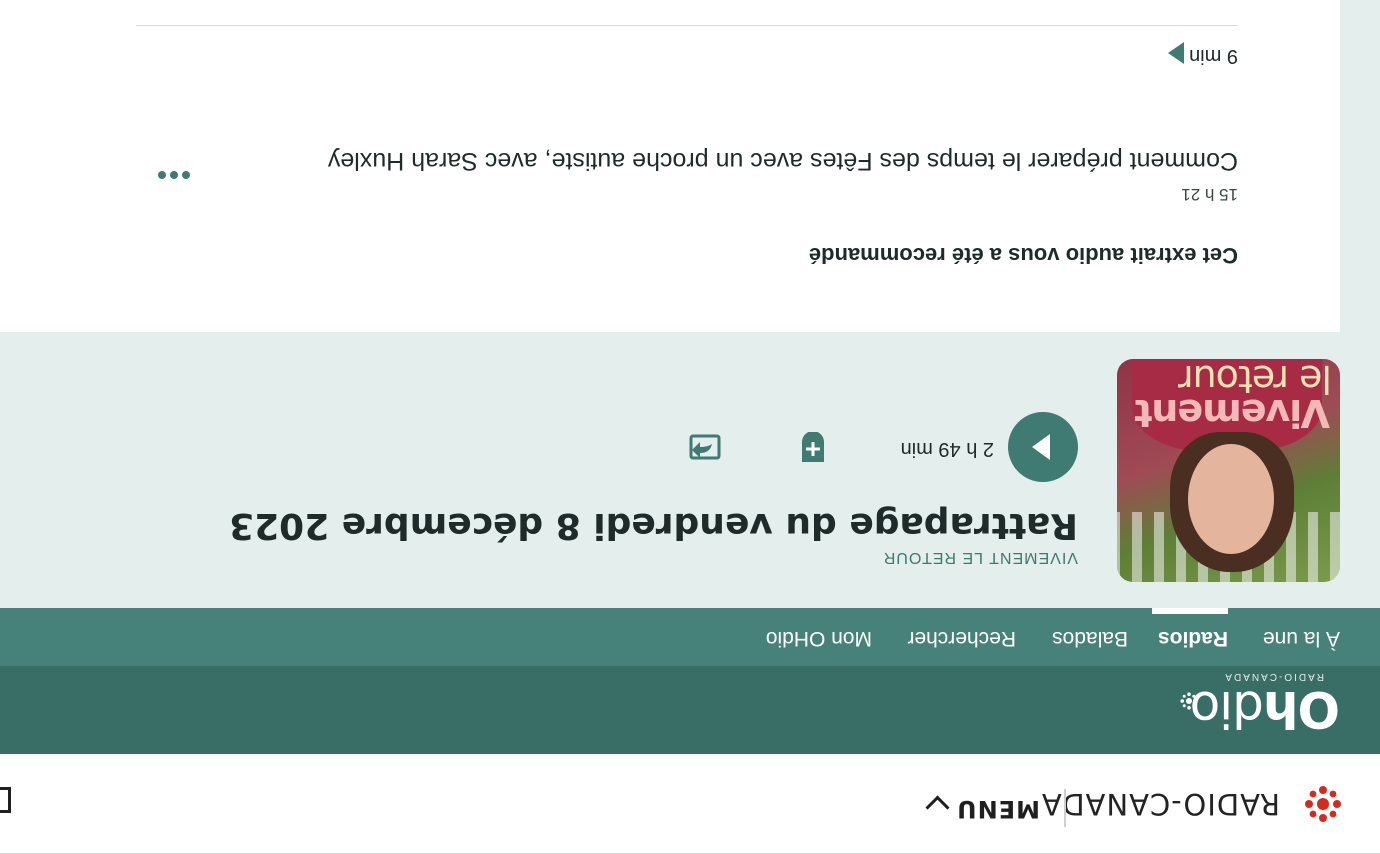 Image resolution: width=1380 pixels, height=854 pixels. I want to click on radio-canada-bar: RADIO-CANADA MENU, so click(690, 803).